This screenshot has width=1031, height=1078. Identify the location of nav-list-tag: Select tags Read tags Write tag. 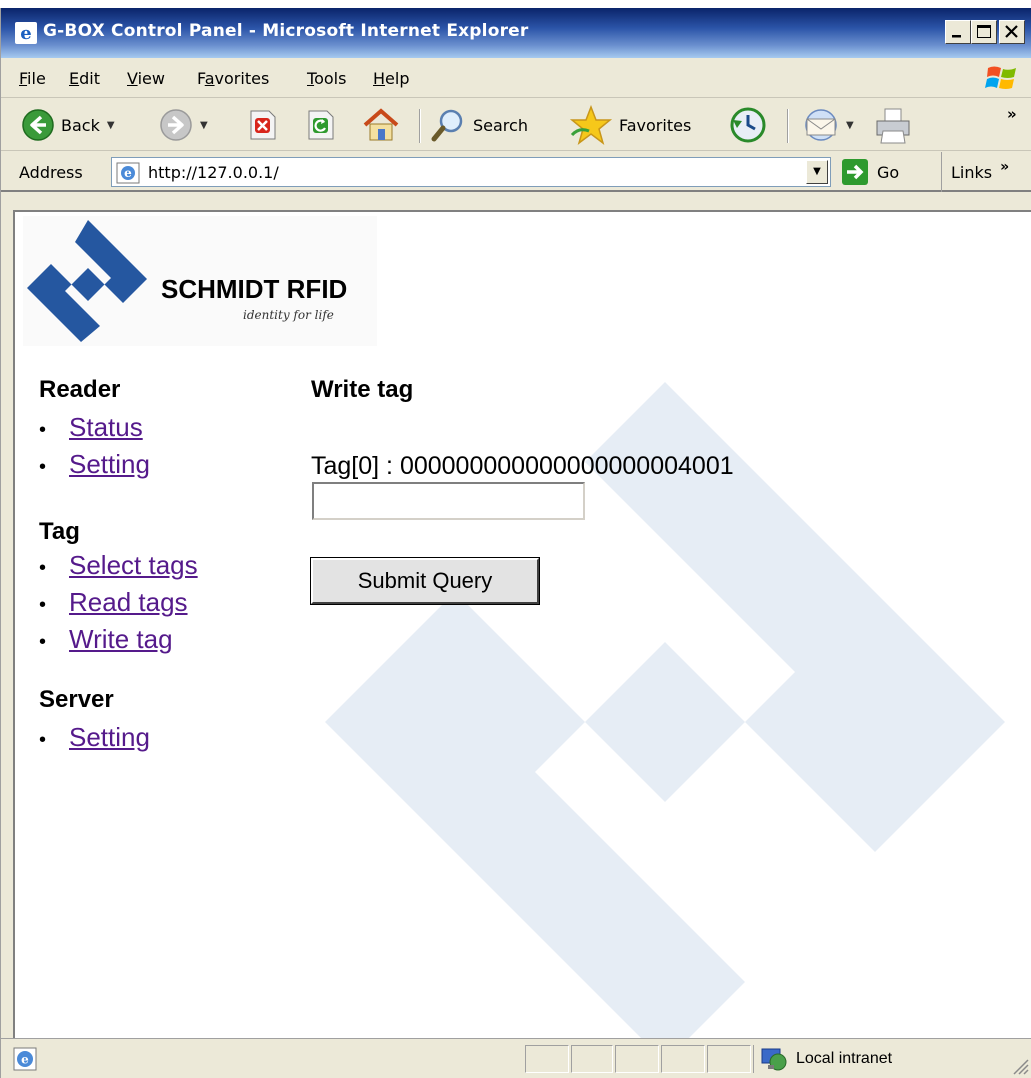
(116, 603).